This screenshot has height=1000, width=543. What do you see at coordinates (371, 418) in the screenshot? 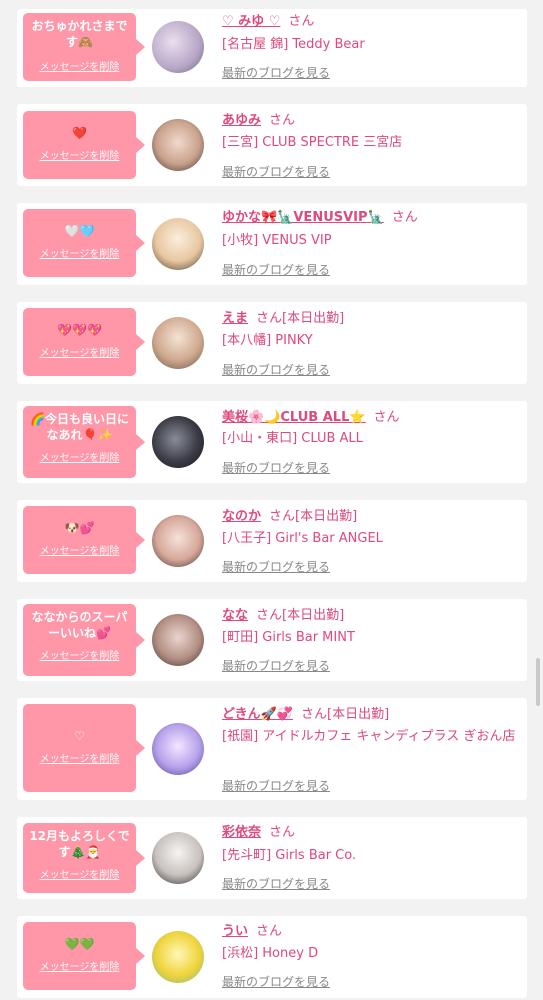
I see `name-line: 美桜🌸🌙CLUB ALL⭐ さん` at bounding box center [371, 418].